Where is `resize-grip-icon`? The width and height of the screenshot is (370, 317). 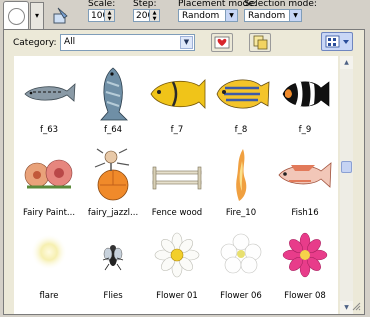 resize-grip-icon is located at coordinates (356, 306).